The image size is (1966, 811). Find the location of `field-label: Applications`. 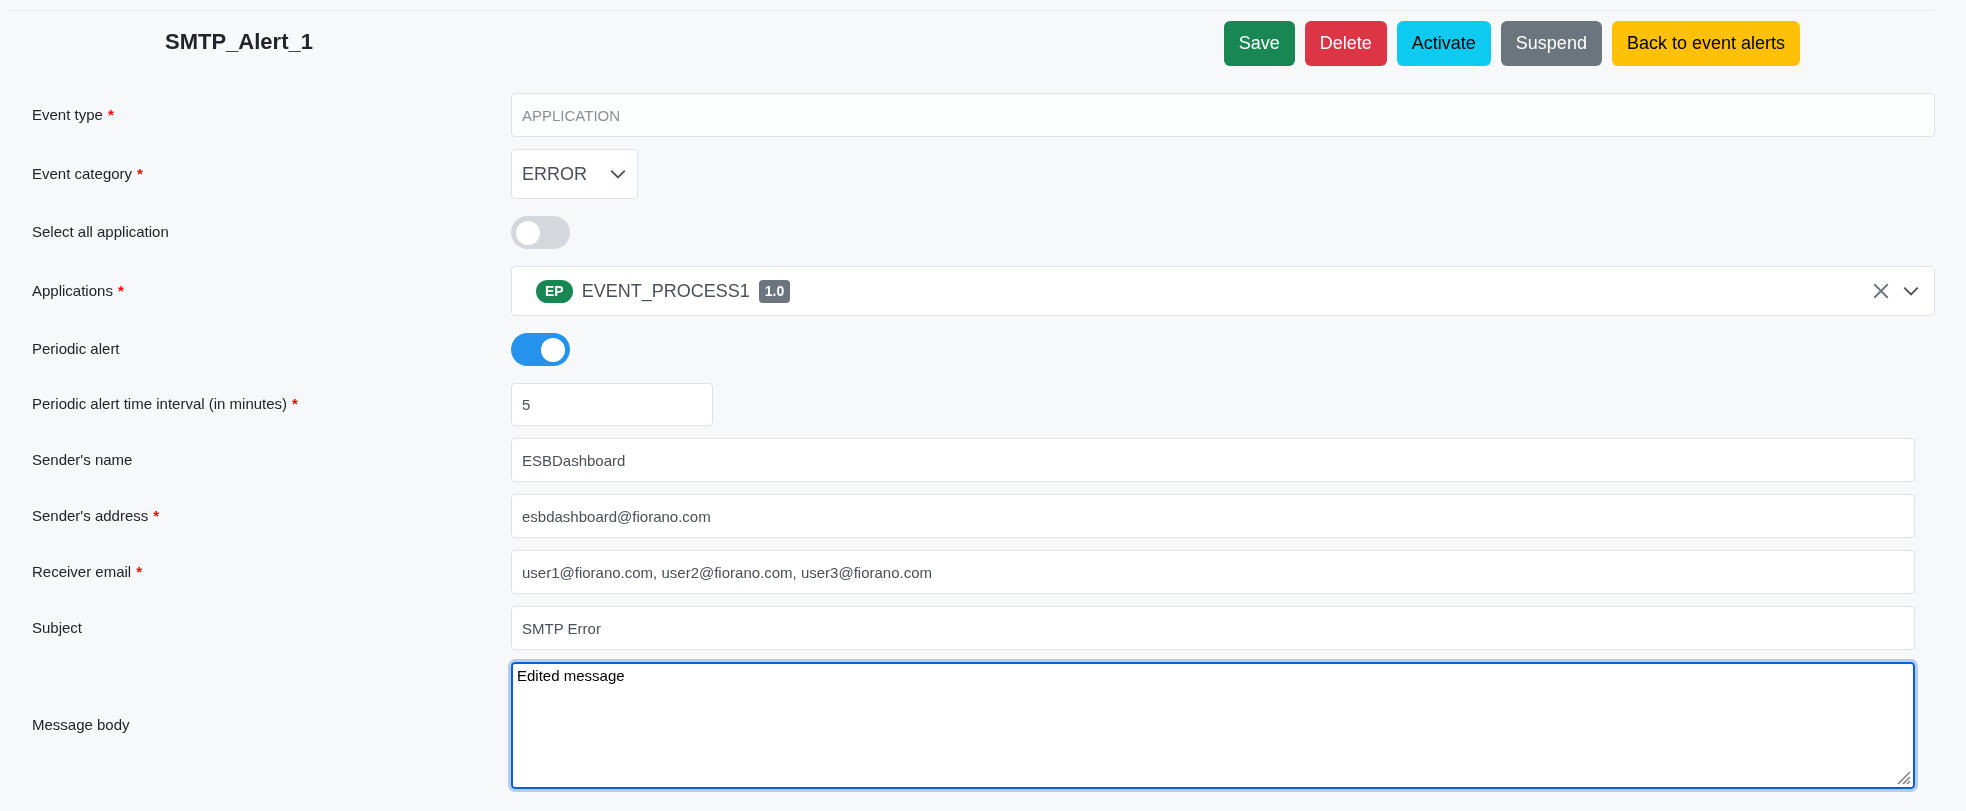

field-label: Applications is located at coordinates (72, 290).